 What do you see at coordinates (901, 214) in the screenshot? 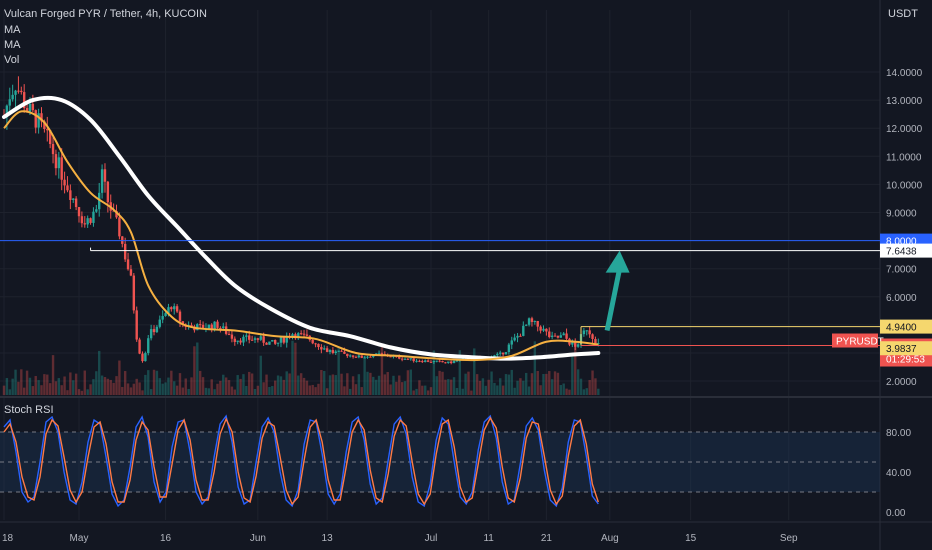
I see `price-tick-label: 9.0000` at bounding box center [901, 214].